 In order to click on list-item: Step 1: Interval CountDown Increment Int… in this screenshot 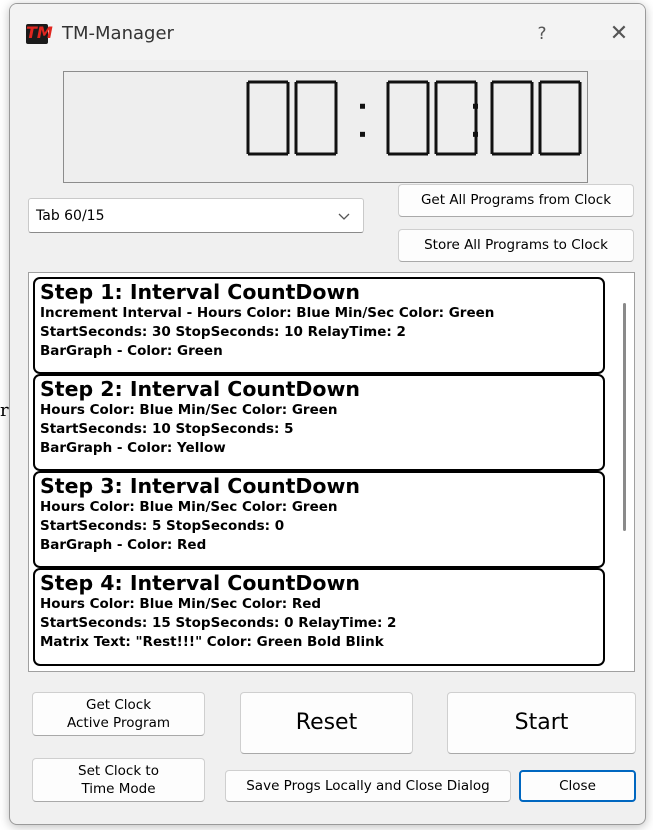, I will do `click(319, 325)`.